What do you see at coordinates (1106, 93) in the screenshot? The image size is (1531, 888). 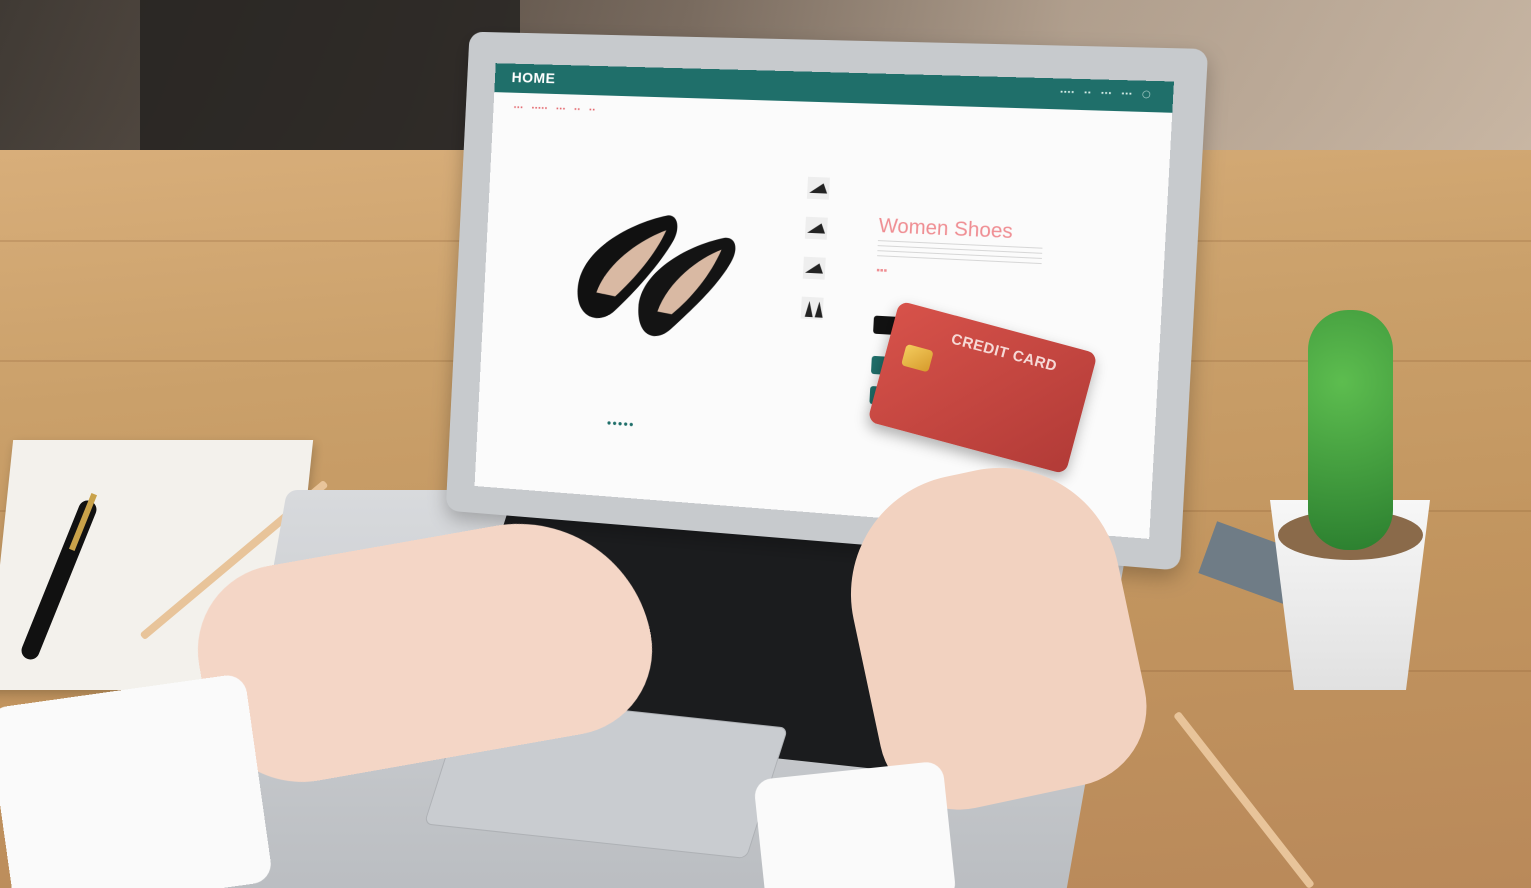 I see `top-nav-links: ▪▪▪▪ ▪▪ ▪▪▪ ▪▪▪ ◯` at bounding box center [1106, 93].